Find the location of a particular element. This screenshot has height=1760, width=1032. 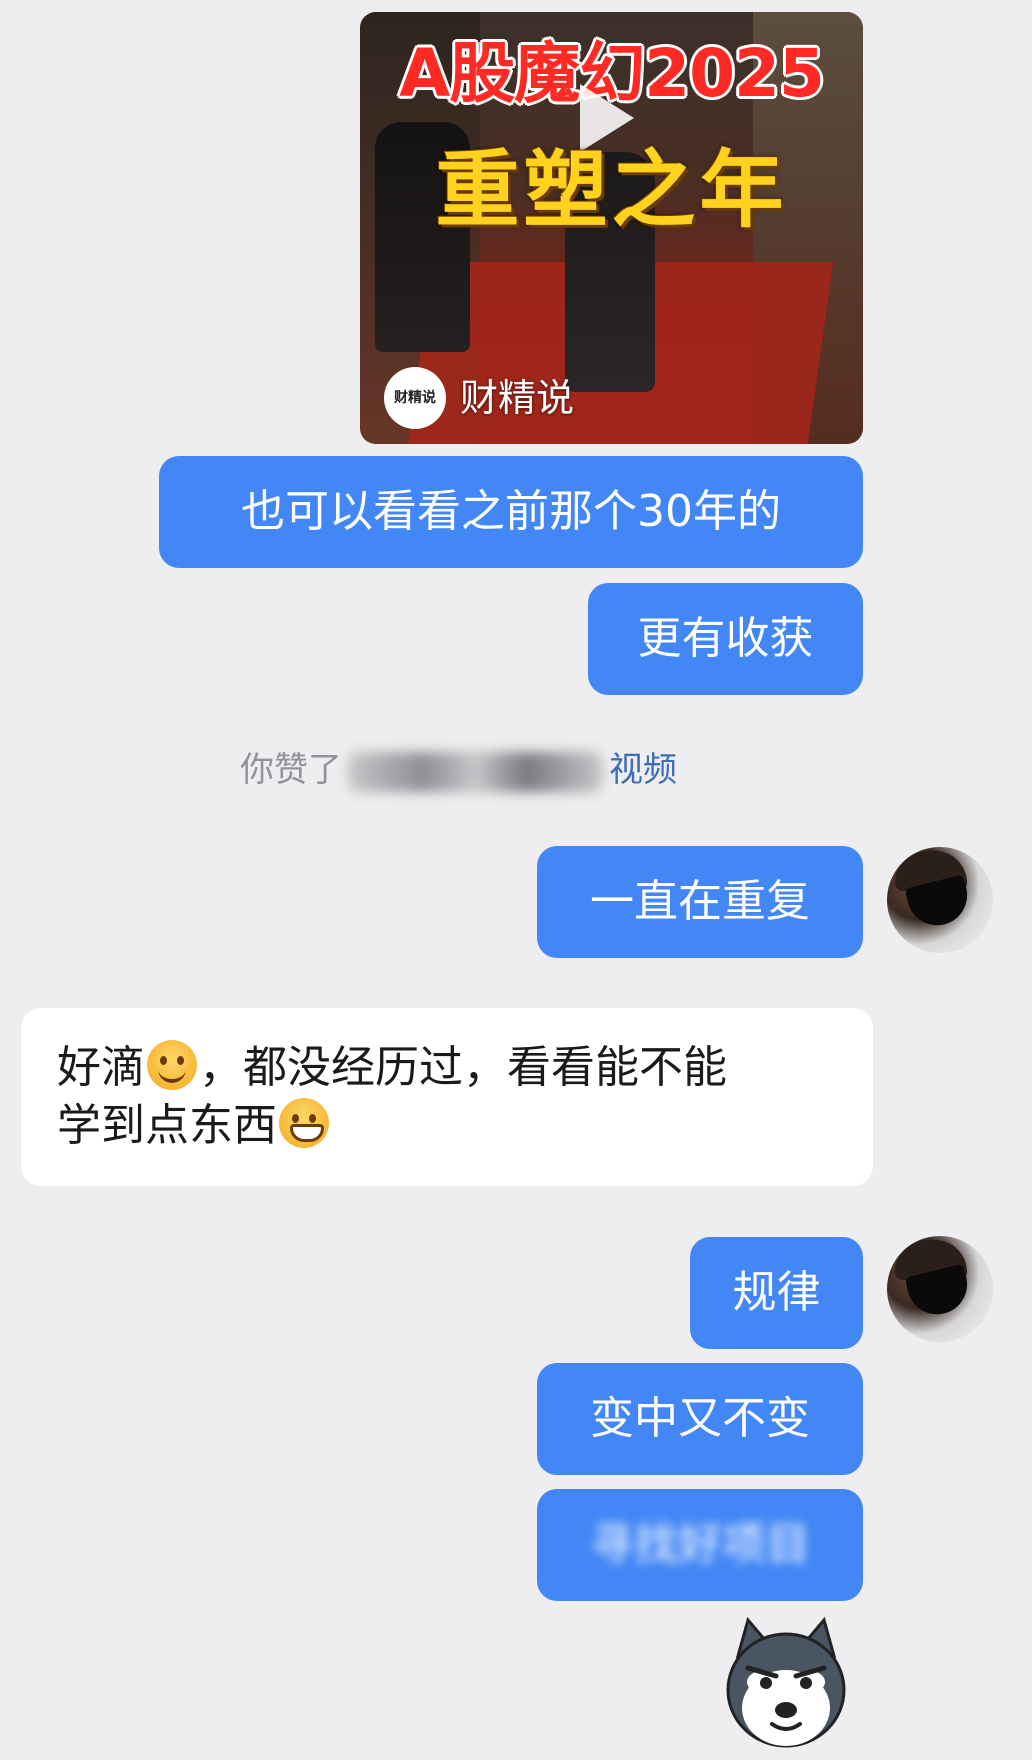

channel-logo: 财精说 is located at coordinates (415, 398).